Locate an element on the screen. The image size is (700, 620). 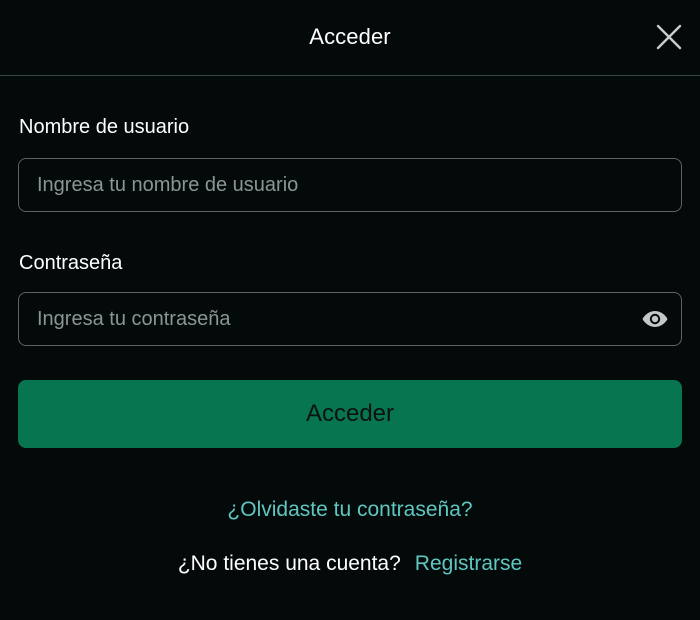
close-button is located at coordinates (669, 37).